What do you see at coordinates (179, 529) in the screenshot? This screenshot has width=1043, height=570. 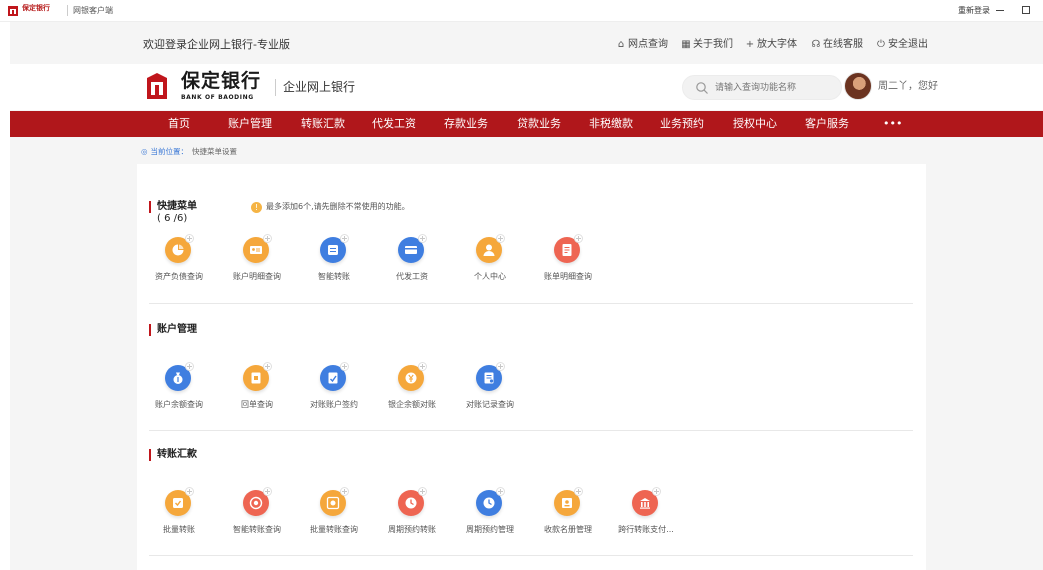 I see `function-item-label: 批量转账` at bounding box center [179, 529].